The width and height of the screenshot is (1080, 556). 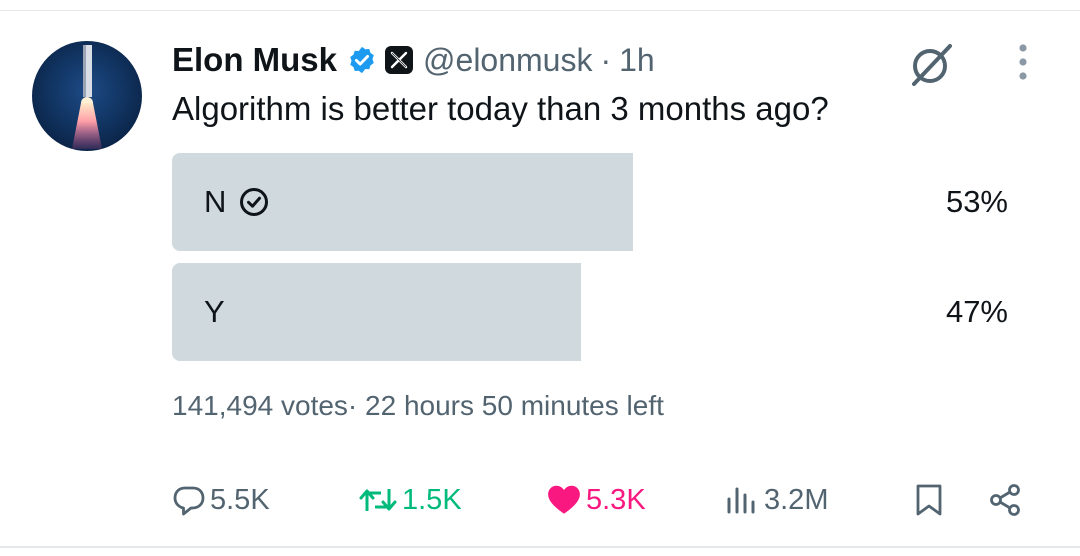 What do you see at coordinates (215, 201) in the screenshot?
I see `poll-option-label: N` at bounding box center [215, 201].